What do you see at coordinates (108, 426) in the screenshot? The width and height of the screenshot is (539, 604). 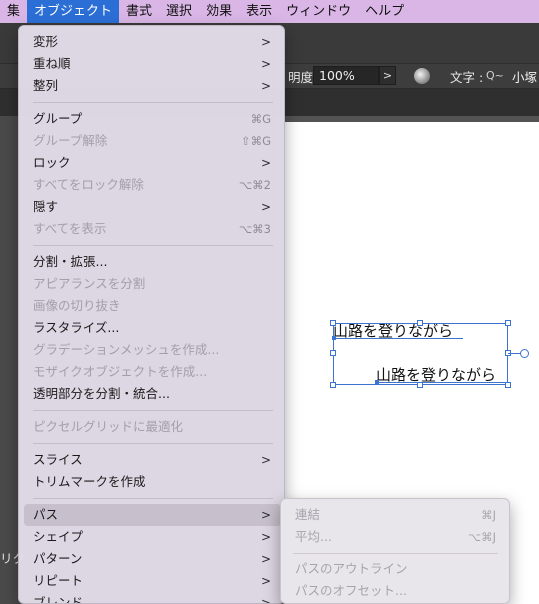 I see `menu-item-label: ピクセルグリッドに最適化` at bounding box center [108, 426].